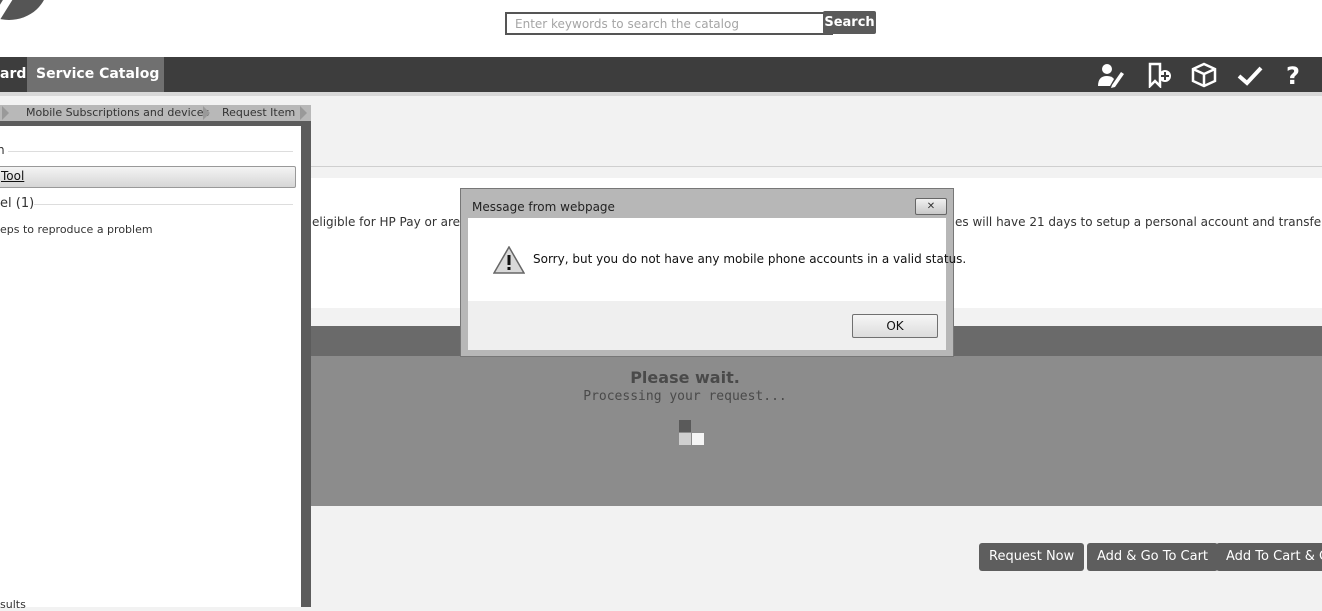 Image resolution: width=1322 pixels, height=611 pixels. What do you see at coordinates (150, 151) in the screenshot?
I see `section-divider` at bounding box center [150, 151].